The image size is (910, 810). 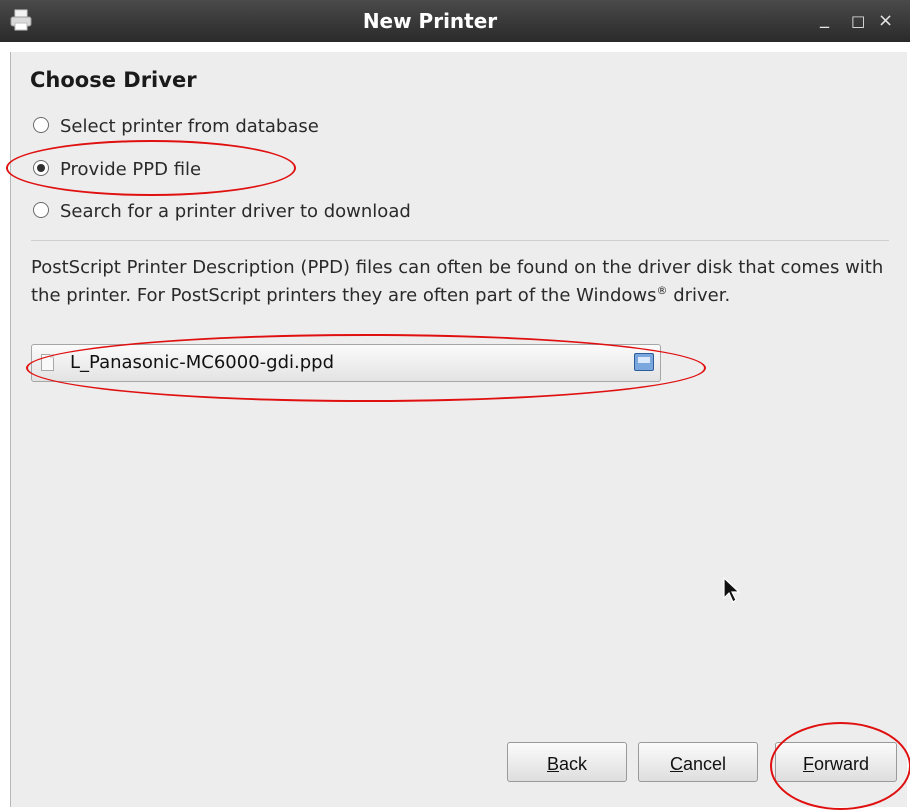 What do you see at coordinates (430, 21) in the screenshot?
I see `window-title: New Printer` at bounding box center [430, 21].